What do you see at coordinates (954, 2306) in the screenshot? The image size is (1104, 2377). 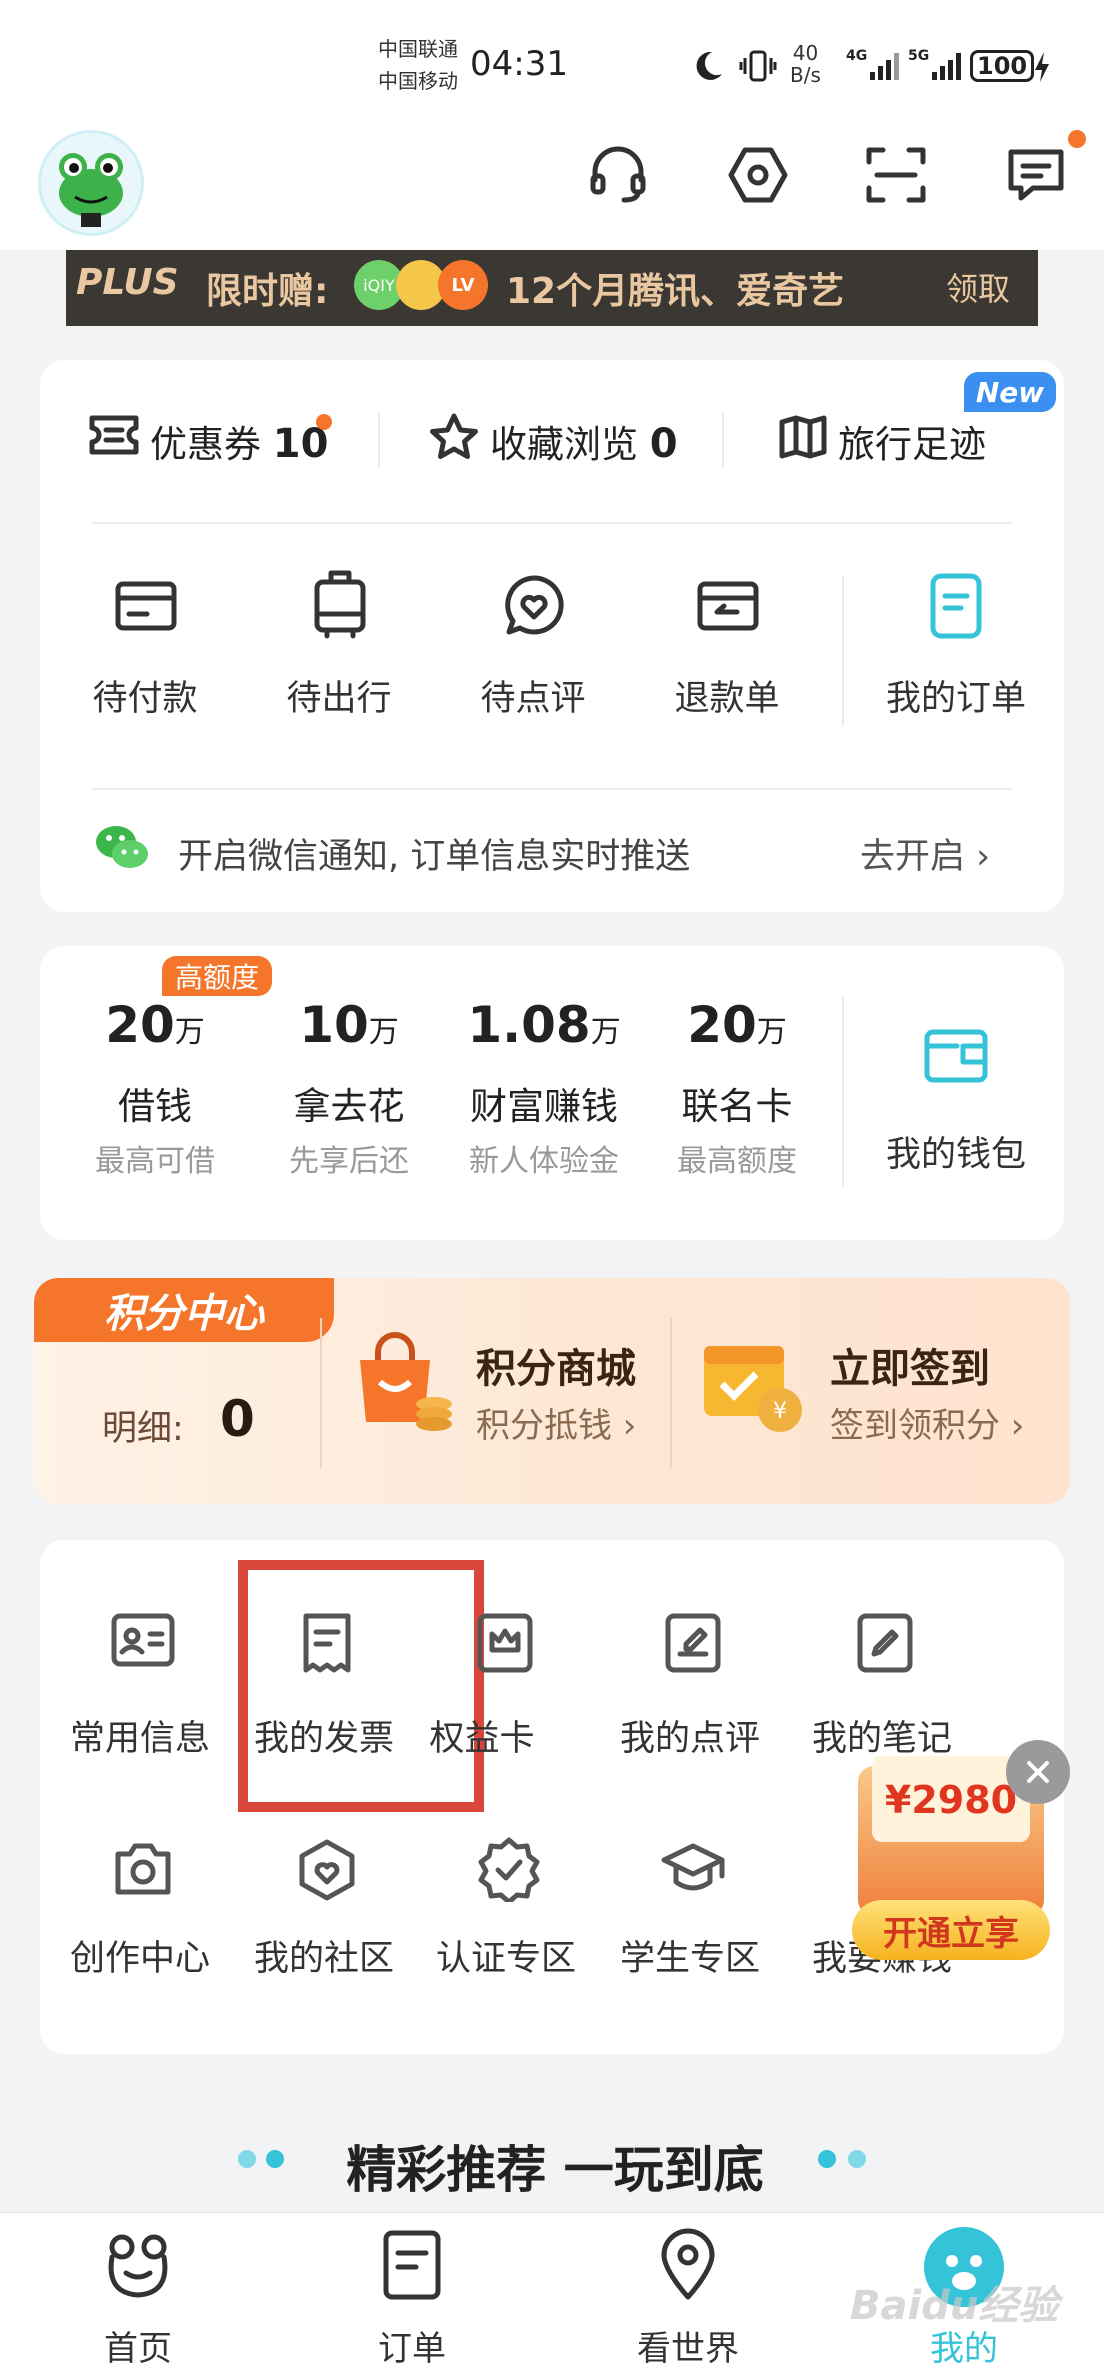 I see `watermark: Baidu经验` at bounding box center [954, 2306].